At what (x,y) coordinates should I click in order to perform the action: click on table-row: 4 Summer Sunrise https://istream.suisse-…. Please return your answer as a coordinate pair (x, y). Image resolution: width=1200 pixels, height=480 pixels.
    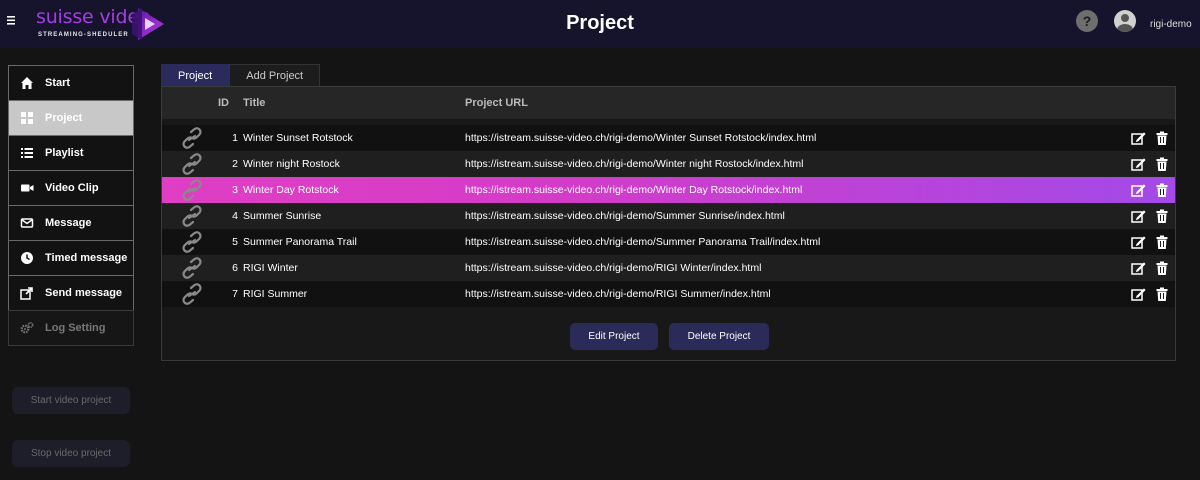
    Looking at the image, I should click on (668, 216).